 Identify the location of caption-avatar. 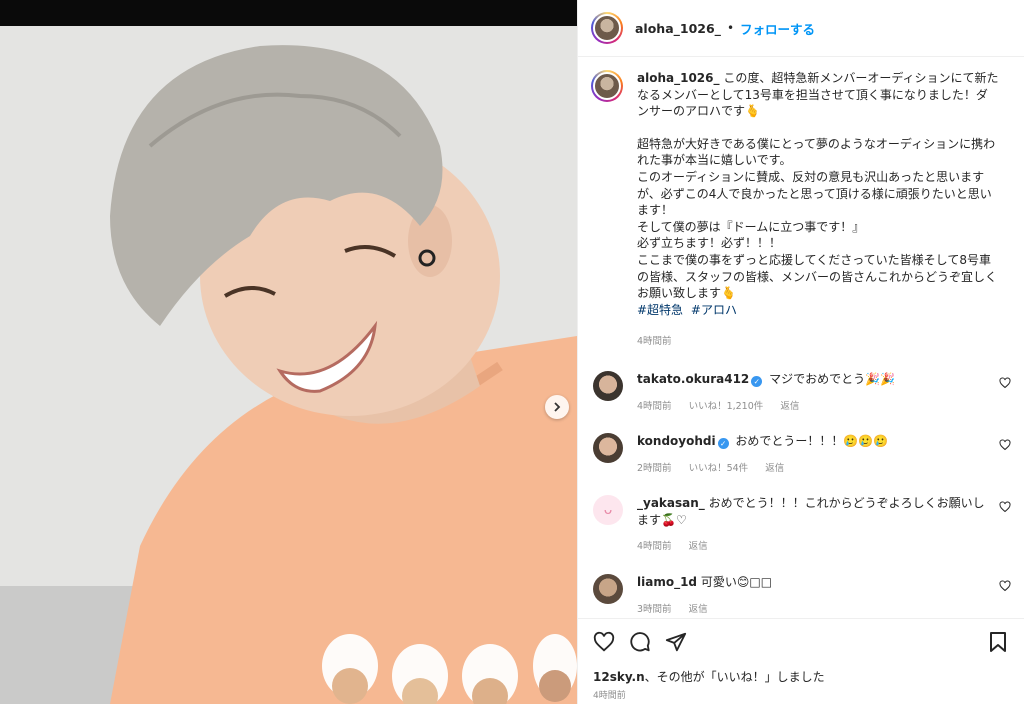
(607, 86).